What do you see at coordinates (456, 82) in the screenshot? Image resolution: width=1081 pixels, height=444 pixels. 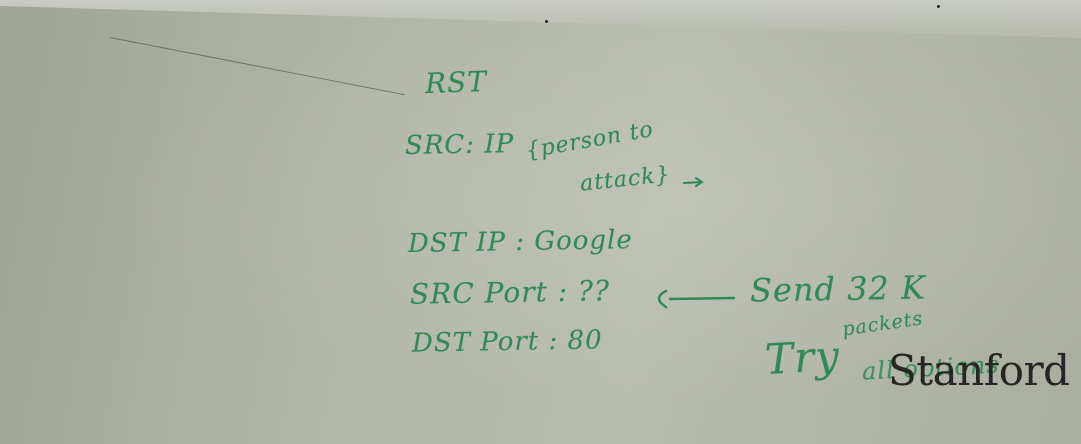 I see `text-rst: RST` at bounding box center [456, 82].